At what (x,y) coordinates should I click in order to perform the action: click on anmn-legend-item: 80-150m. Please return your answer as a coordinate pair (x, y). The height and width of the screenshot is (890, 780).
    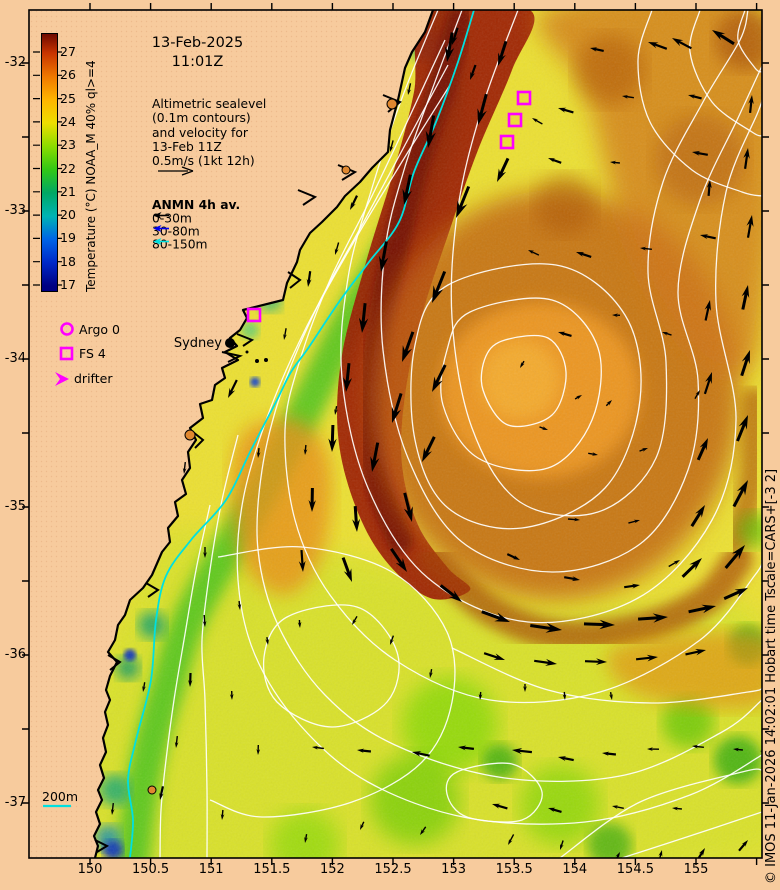
    Looking at the image, I should click on (180, 244).